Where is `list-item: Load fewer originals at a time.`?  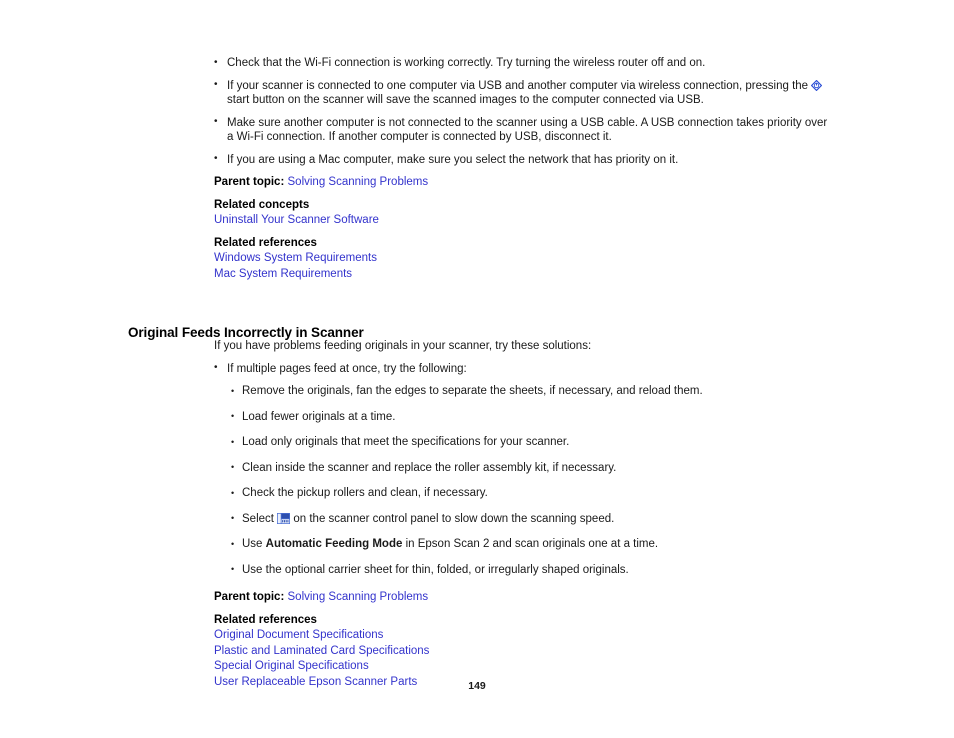
list-item: Load fewer originals at a time. is located at coordinates (532, 417).